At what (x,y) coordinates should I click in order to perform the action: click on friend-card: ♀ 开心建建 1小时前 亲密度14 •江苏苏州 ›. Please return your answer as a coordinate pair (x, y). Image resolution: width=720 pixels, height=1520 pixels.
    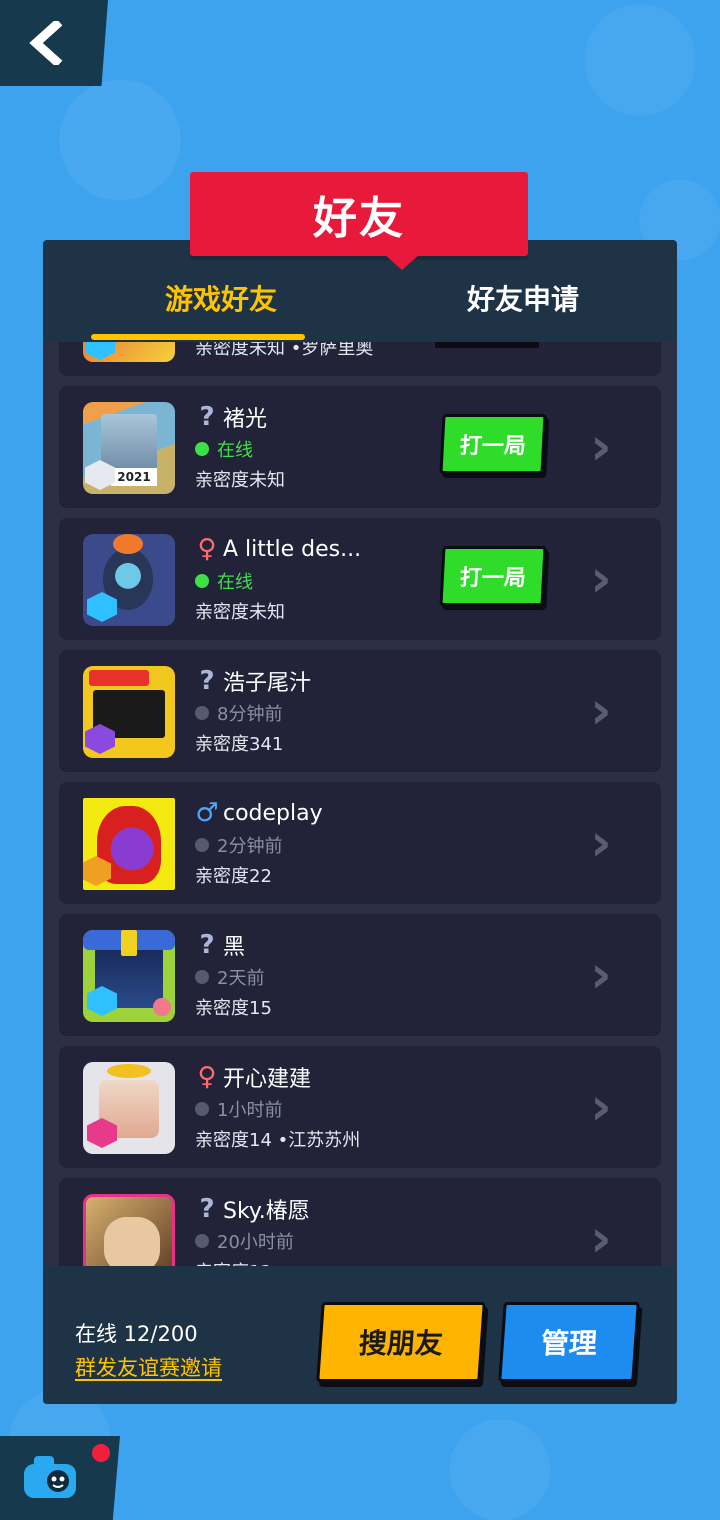
    Looking at the image, I should click on (360, 1107).